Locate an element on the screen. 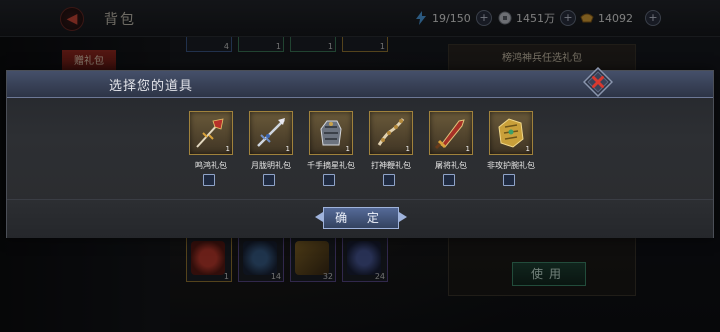 Image resolution: width=720 pixels, height=332 pixels. item-name: 鸣鸿礼包 is located at coordinates (211, 165).